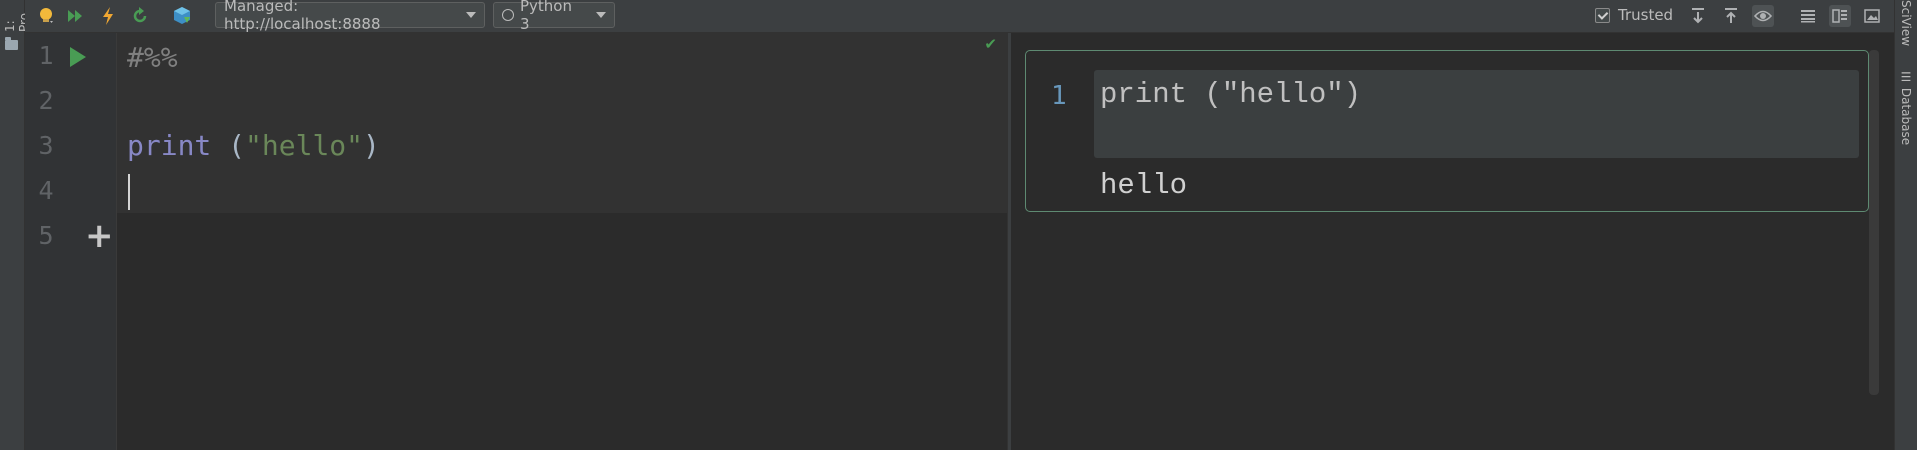 This screenshot has width=1917, height=450. I want to click on line-number: 5, so click(46, 235).